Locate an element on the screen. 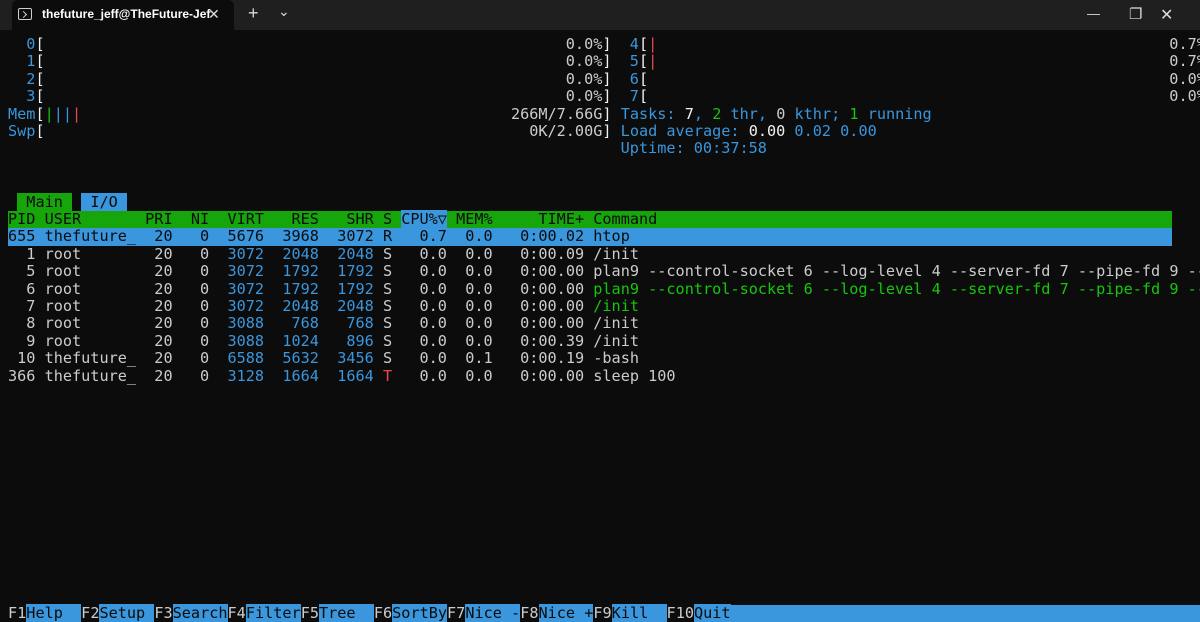  col-state: S is located at coordinates (387, 219).